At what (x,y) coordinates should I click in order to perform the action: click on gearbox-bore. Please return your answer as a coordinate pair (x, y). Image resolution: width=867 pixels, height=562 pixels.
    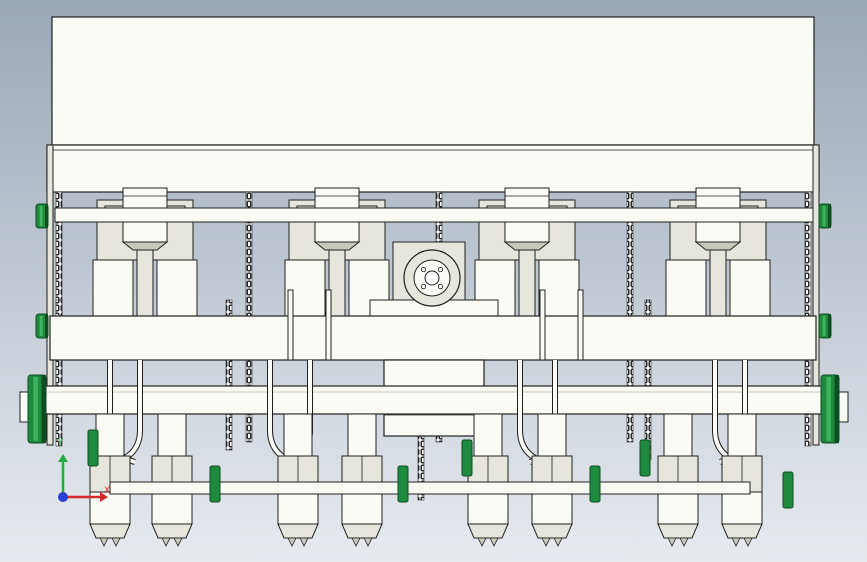
    Looking at the image, I should click on (432, 278).